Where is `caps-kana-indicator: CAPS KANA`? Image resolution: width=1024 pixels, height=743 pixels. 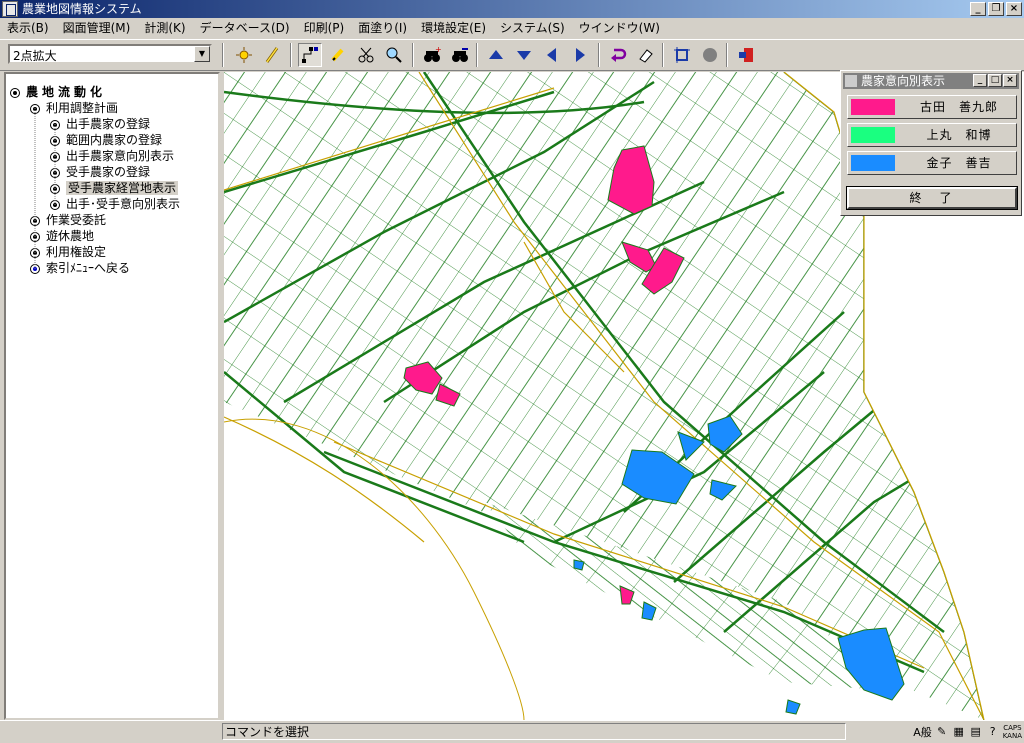
caps-kana-indicator: CAPS KANA is located at coordinates (1012, 732).